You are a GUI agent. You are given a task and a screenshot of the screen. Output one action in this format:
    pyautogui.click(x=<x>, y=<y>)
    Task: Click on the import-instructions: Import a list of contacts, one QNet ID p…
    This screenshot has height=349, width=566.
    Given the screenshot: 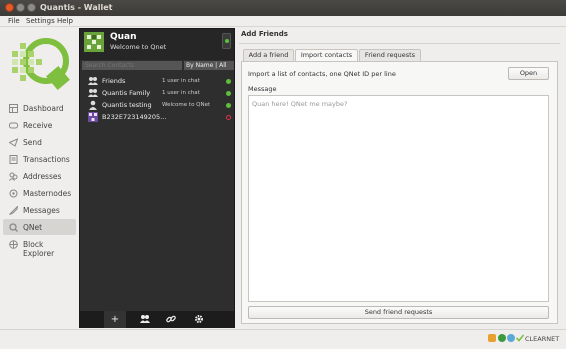 What is the action you would take?
    pyautogui.click(x=322, y=74)
    